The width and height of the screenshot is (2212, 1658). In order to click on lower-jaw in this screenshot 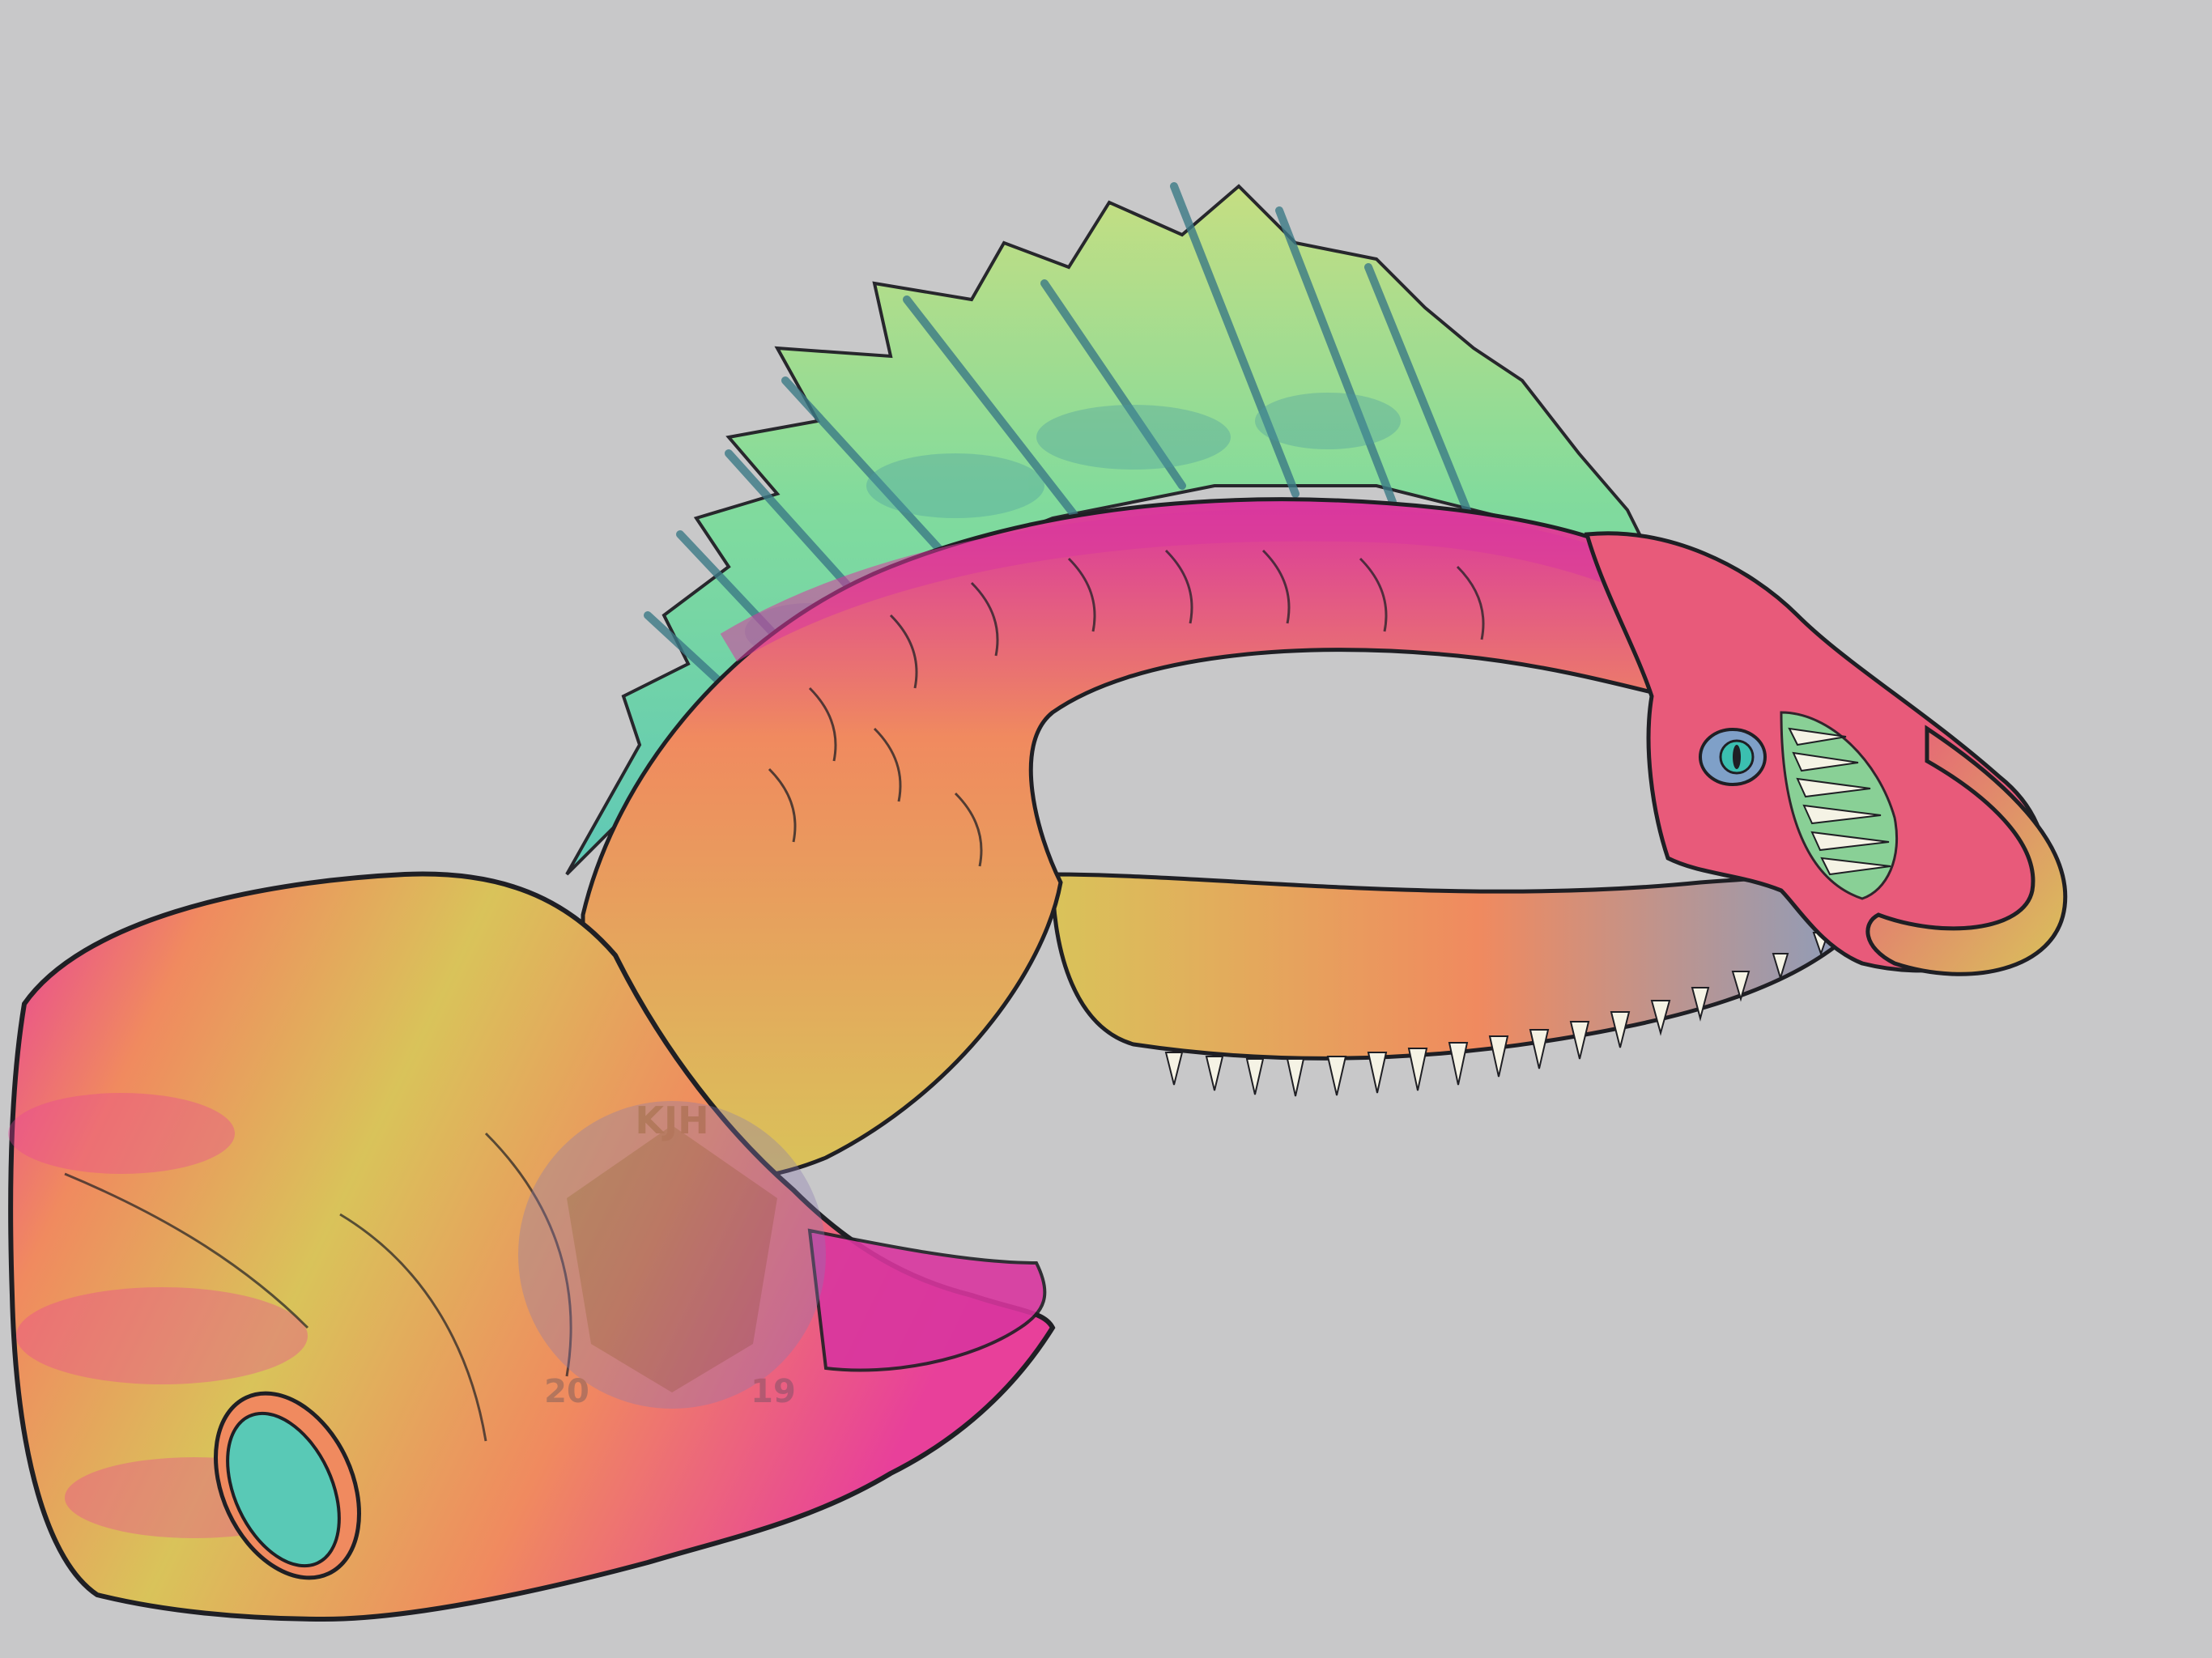, I will do `click(1479, 980)`.